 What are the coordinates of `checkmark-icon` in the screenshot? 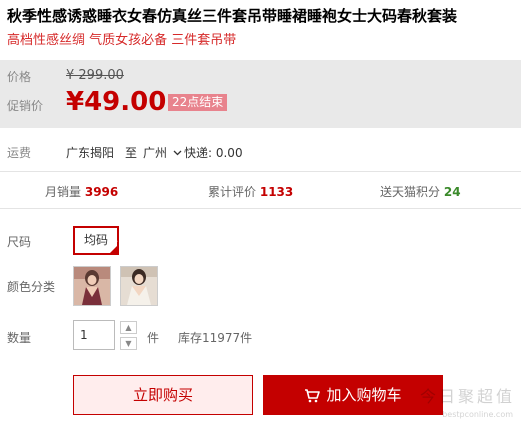 It's located at (113, 243).